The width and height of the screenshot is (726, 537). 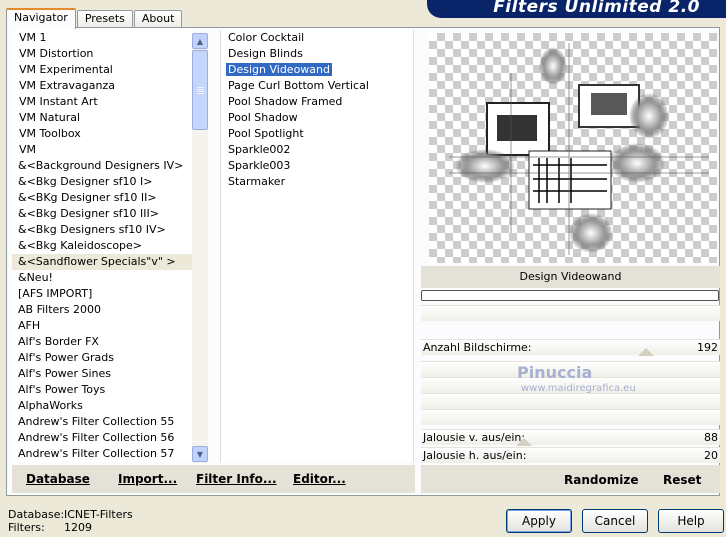 I want to click on preview-image, so click(x=579, y=149).